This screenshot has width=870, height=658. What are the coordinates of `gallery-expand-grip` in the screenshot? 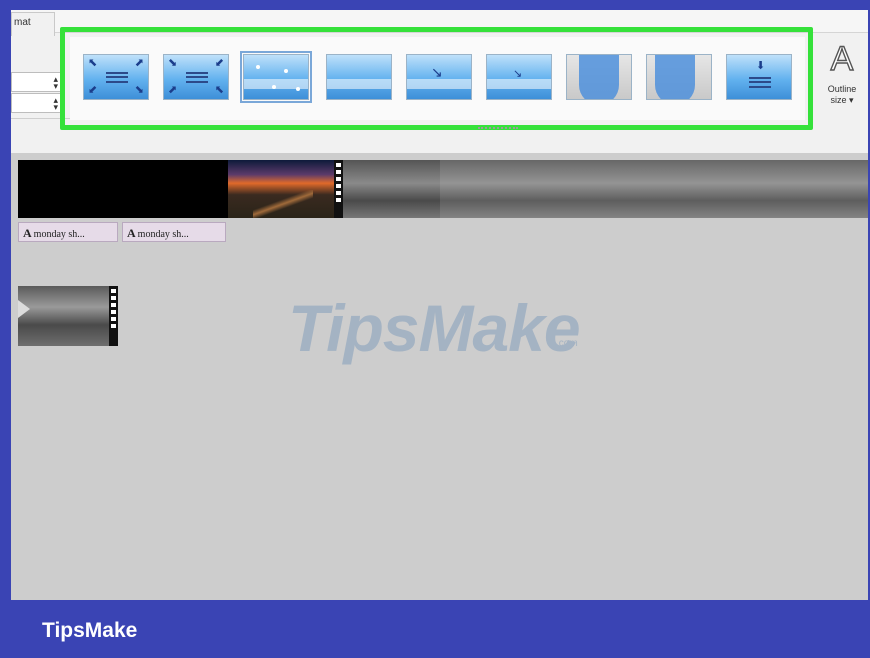 It's located at (498, 126).